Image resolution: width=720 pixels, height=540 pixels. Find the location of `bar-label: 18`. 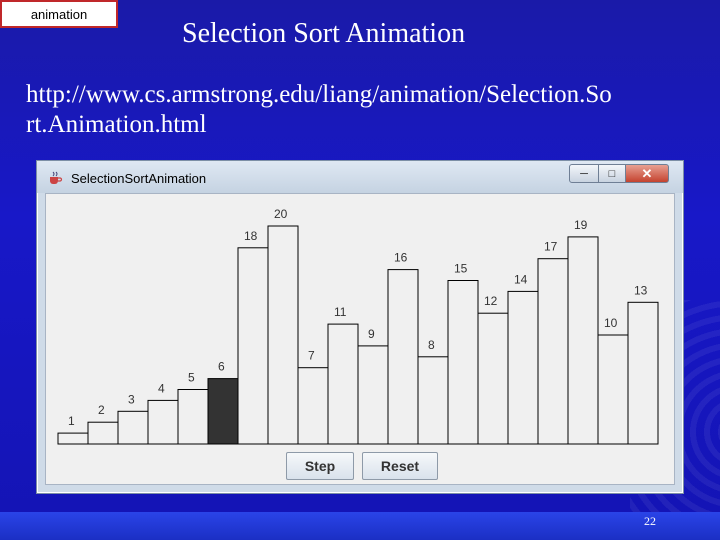

bar-label: 18 is located at coordinates (251, 236).